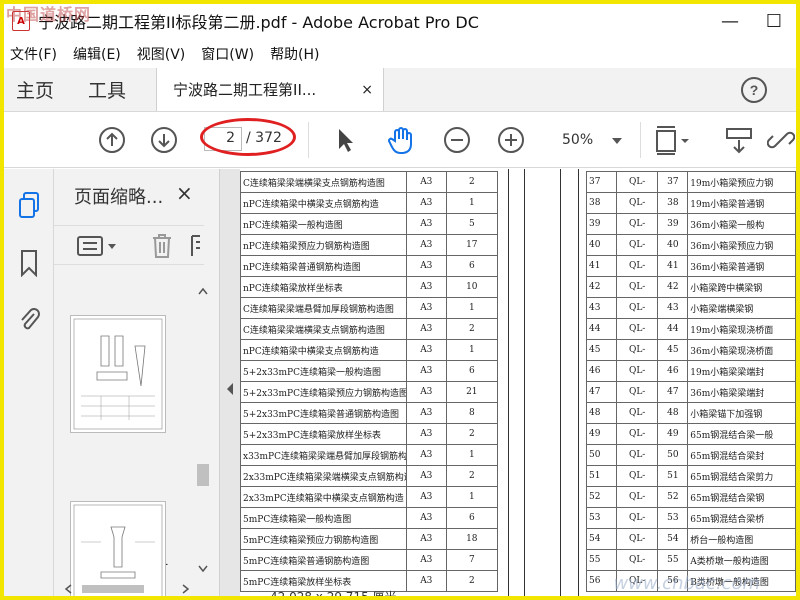 Image resolution: width=800 pixels, height=600 pixels. Describe the element at coordinates (323, 560) in the screenshot. I see `table-cell: 5mPC连续箱梁普通钢筋构造图` at that location.